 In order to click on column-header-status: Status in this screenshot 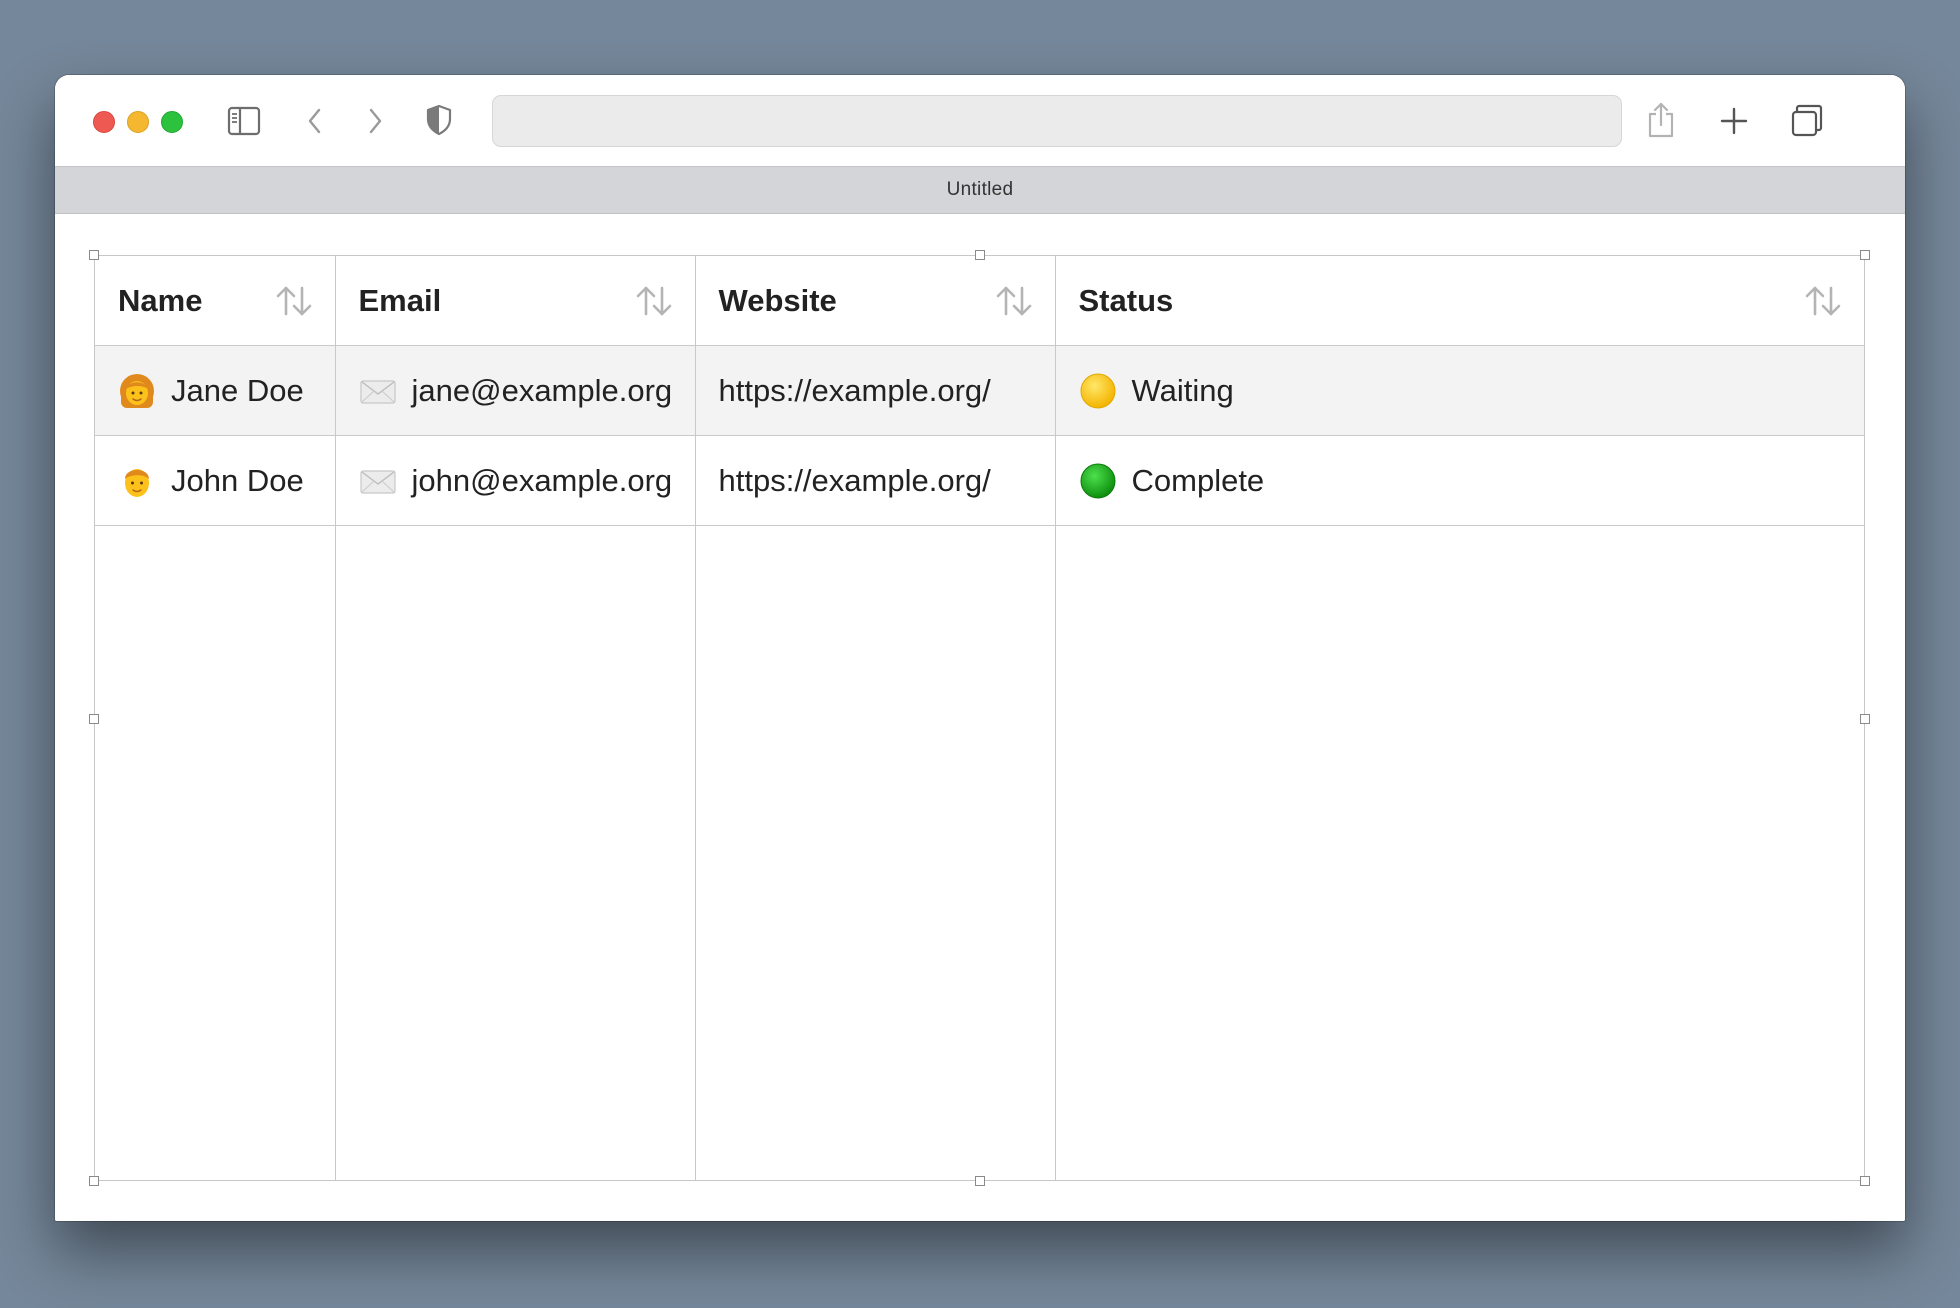, I will do `click(1459, 301)`.